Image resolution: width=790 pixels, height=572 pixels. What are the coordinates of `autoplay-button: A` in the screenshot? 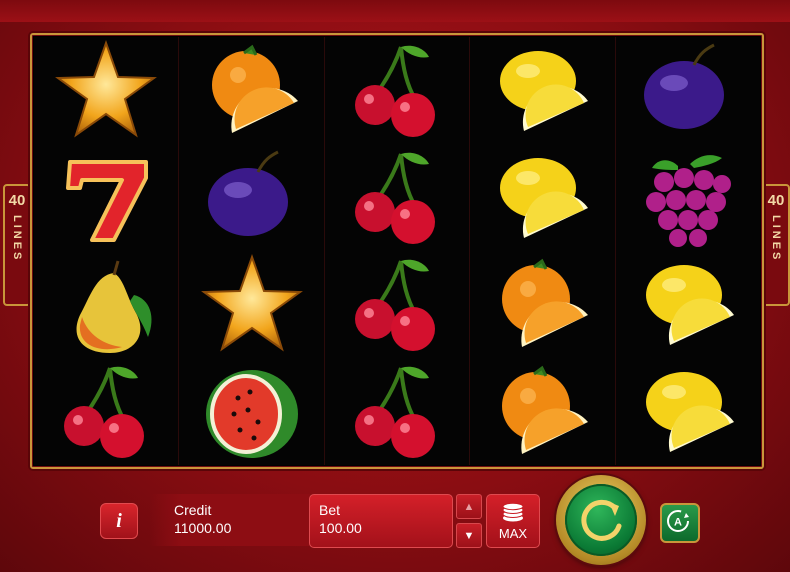 It's located at (680, 523).